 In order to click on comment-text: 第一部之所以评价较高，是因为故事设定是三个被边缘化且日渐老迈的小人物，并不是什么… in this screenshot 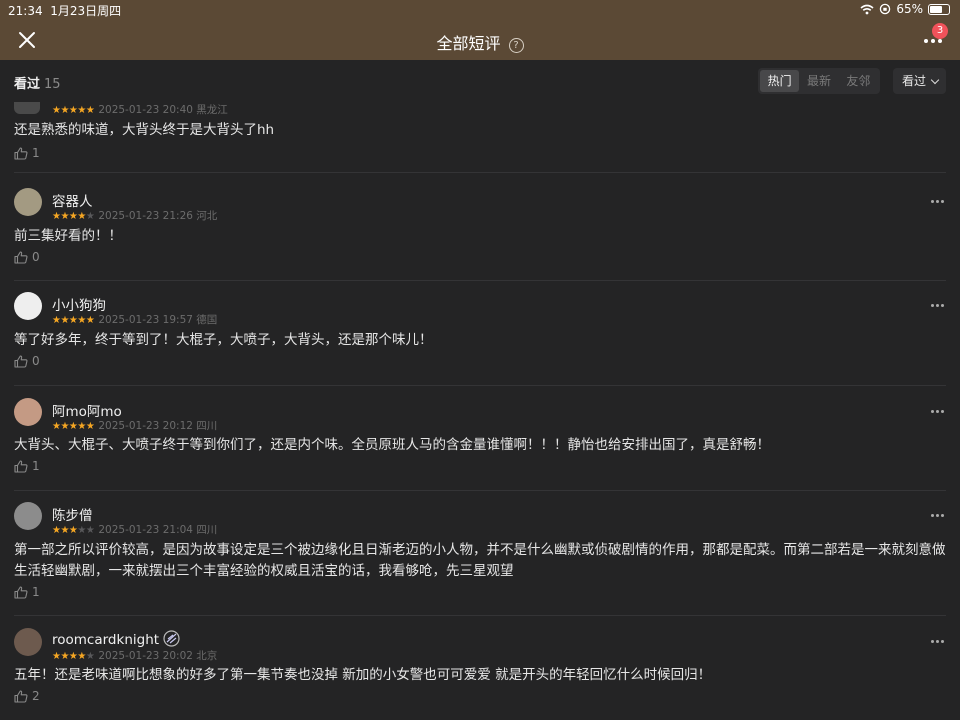, I will do `click(480, 560)`.